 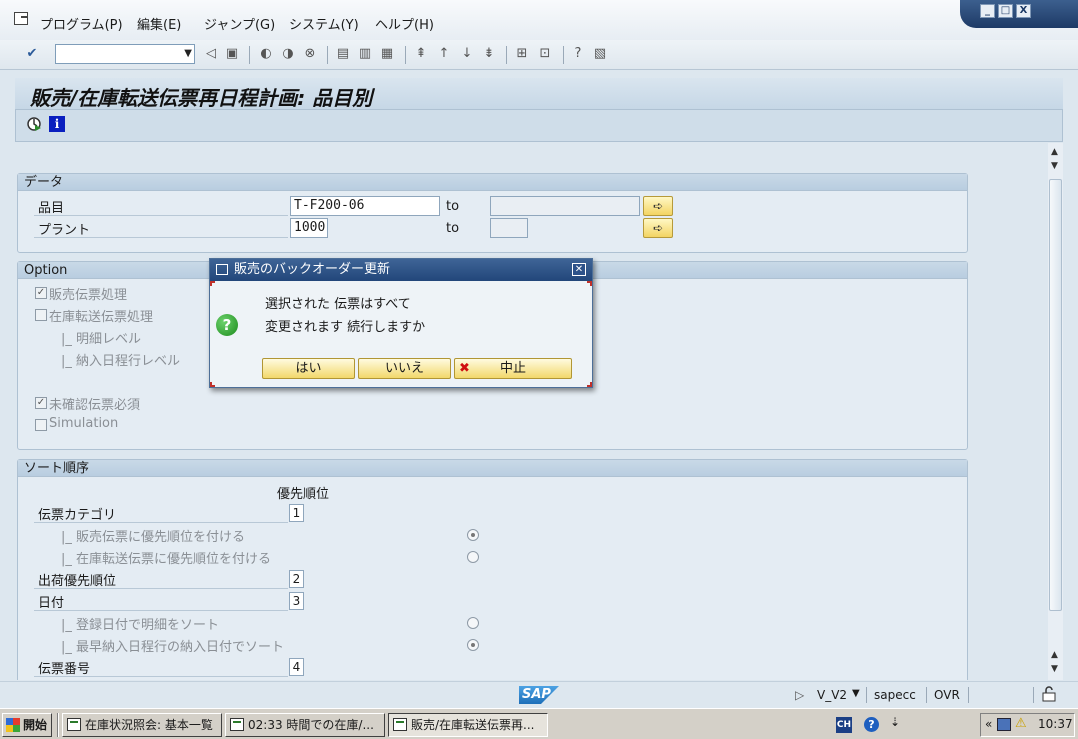 What do you see at coordinates (1004, 724) in the screenshot?
I see `network-icon` at bounding box center [1004, 724].